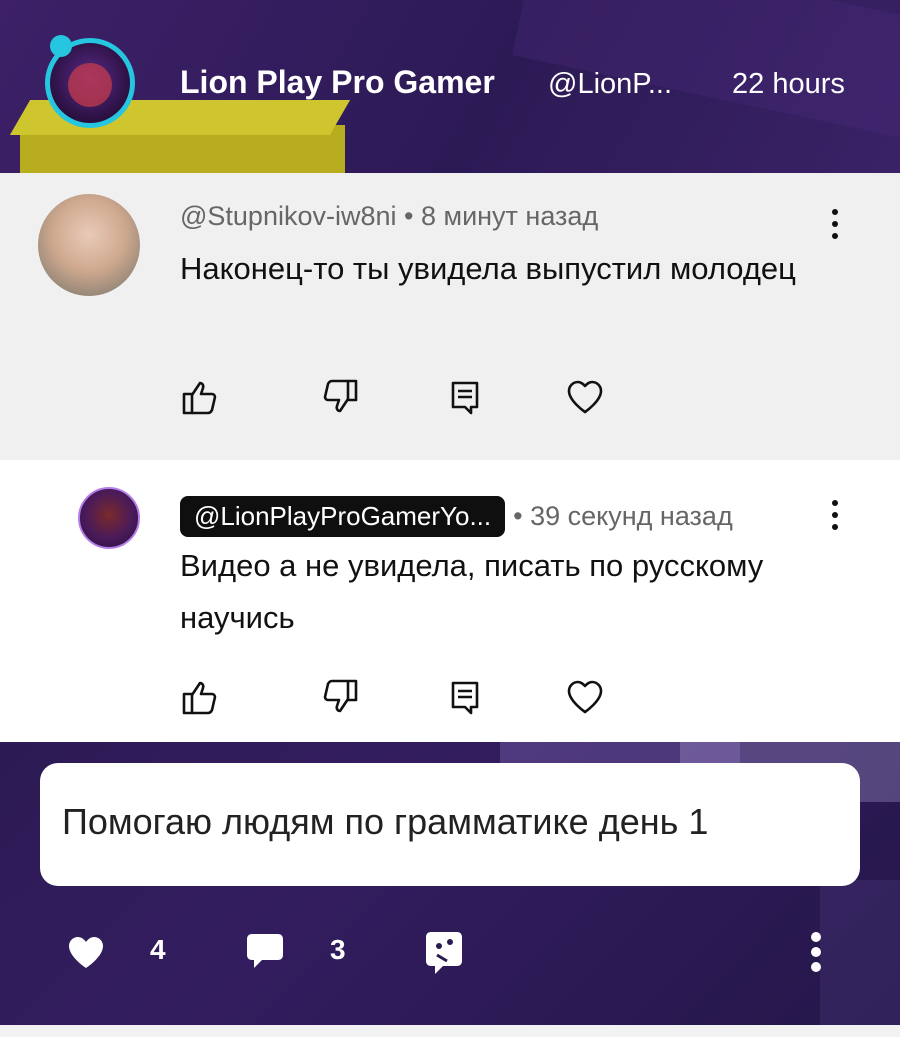 Image resolution: width=900 pixels, height=1037 pixels. Describe the element at coordinates (450, 1031) in the screenshot. I see `bottom-divider` at that location.